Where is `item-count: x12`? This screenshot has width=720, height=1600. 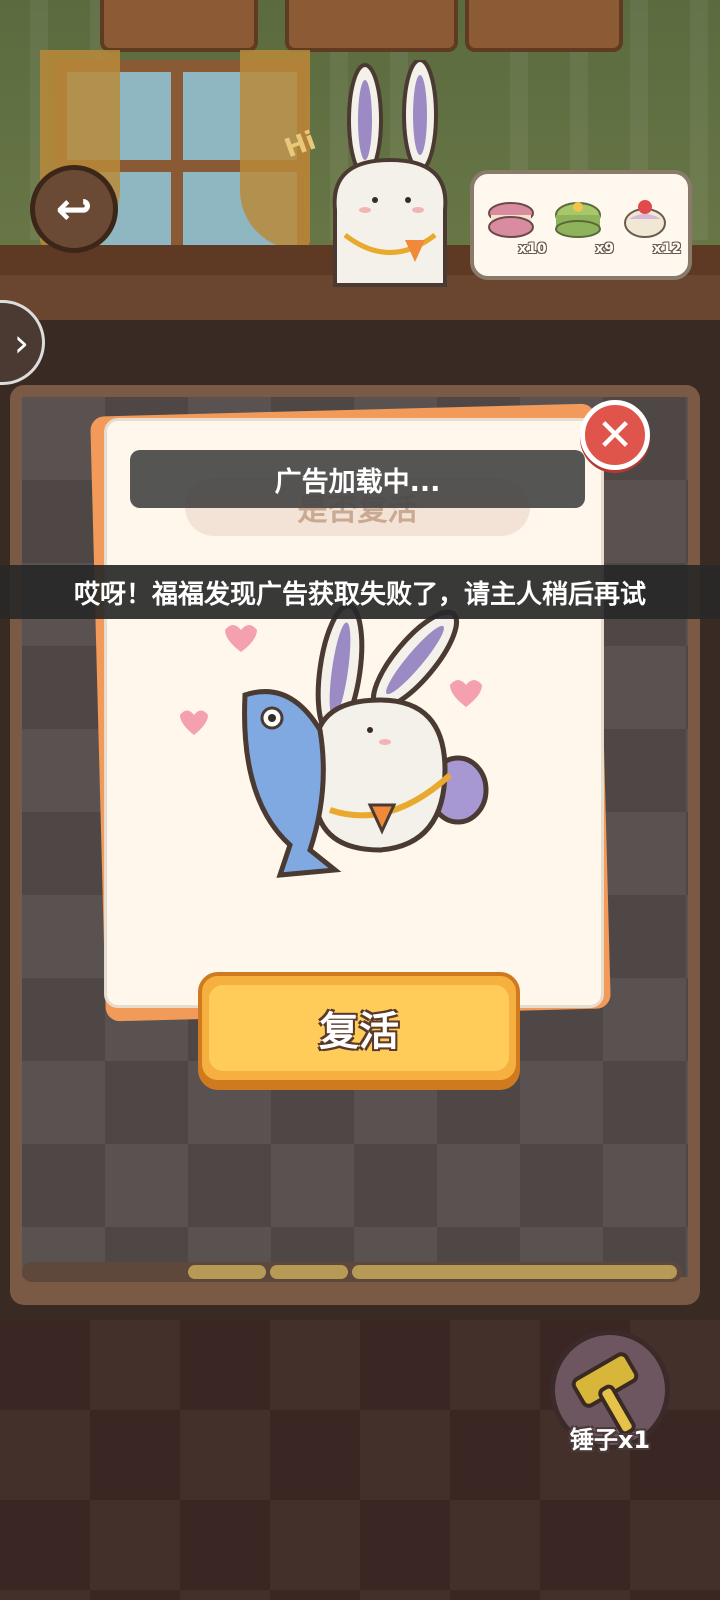
item-count: x12 is located at coordinates (667, 249).